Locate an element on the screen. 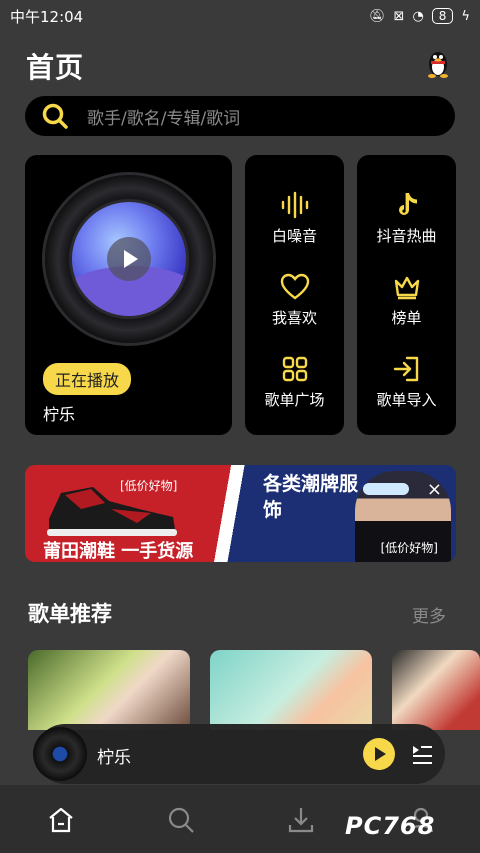 The width and height of the screenshot is (480, 853). search-icon is located at coordinates (55, 116).